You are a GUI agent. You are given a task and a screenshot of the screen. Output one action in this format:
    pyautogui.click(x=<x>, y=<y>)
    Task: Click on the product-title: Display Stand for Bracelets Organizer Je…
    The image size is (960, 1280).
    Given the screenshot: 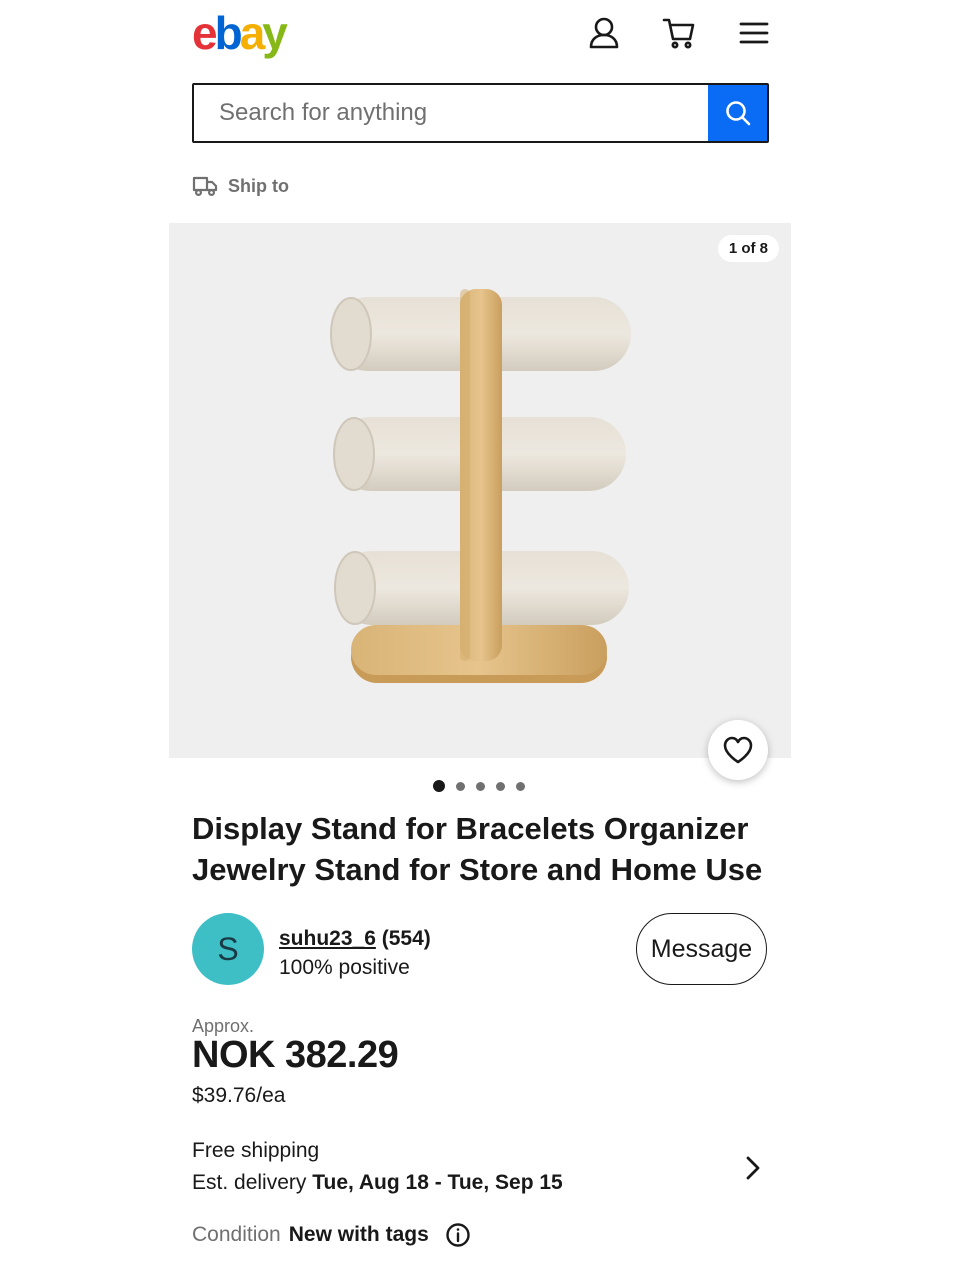 What is the action you would take?
    pyautogui.click(x=477, y=849)
    